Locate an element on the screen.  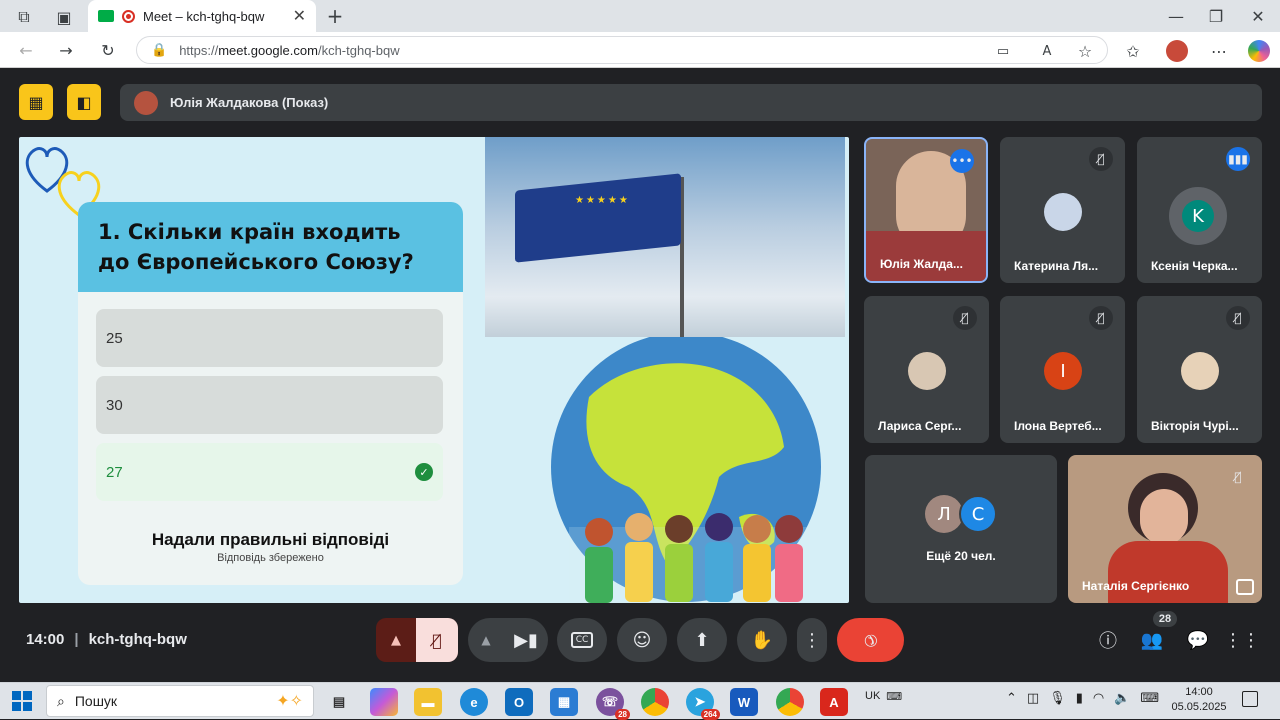
workspaces-icon: ⧉ is located at coordinates (24, 17).